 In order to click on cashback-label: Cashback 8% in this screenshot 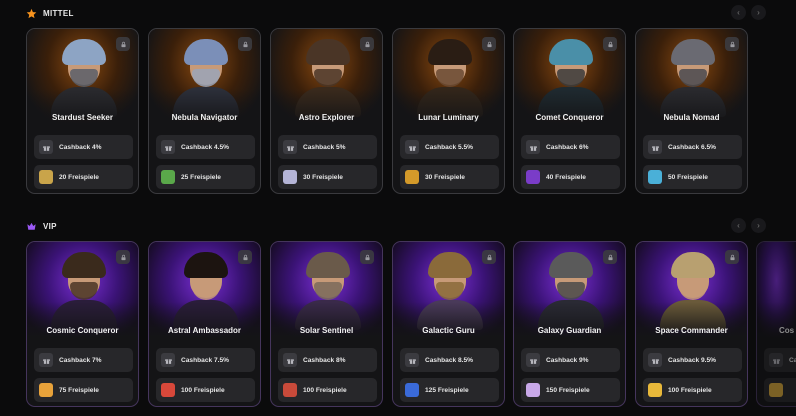, I will do `click(324, 360)`.